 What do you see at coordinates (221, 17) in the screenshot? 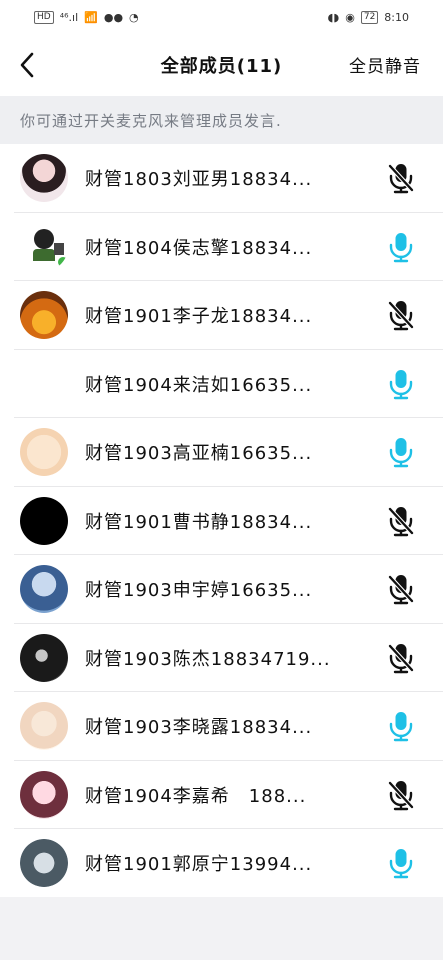
I see `status-bar: HD ⁴⁶.ıl 📶 ●● ◔ ◖◗ ◉ 72 8:10` at bounding box center [221, 17].